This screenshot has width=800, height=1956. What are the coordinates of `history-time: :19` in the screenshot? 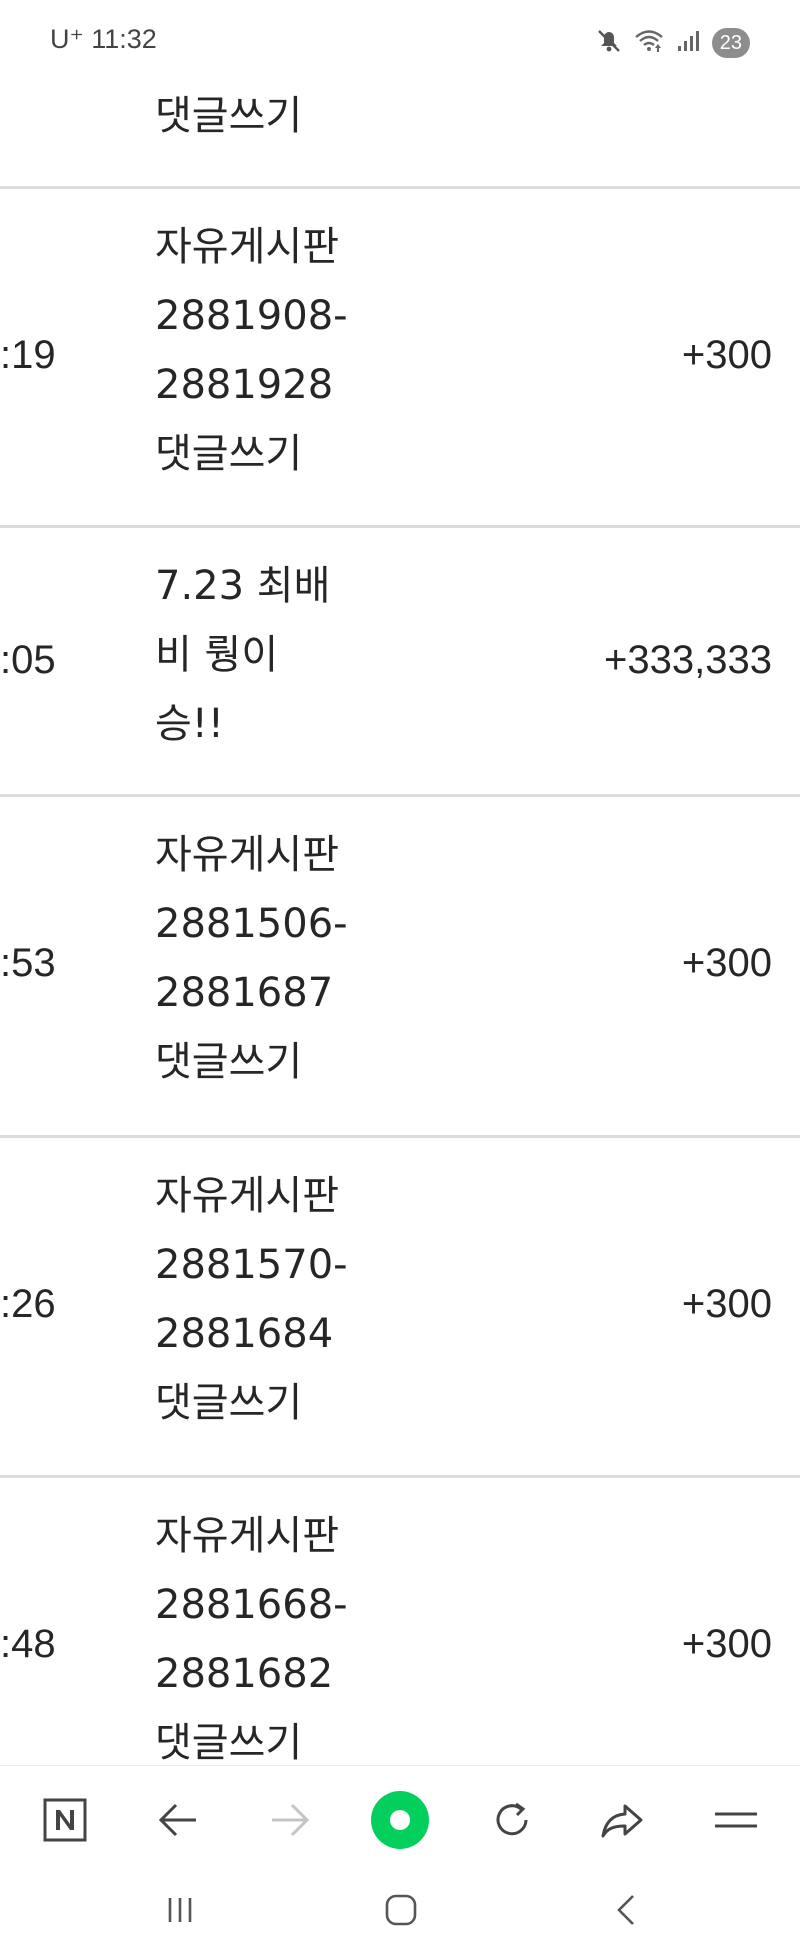 It's located at (28, 355).